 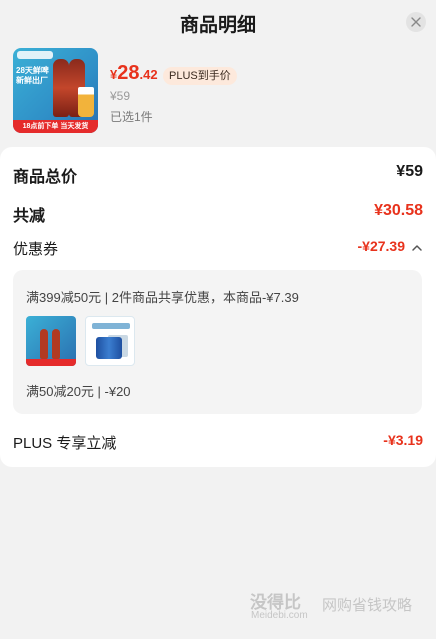 I want to click on total-price-value: ¥59, so click(x=409, y=171).